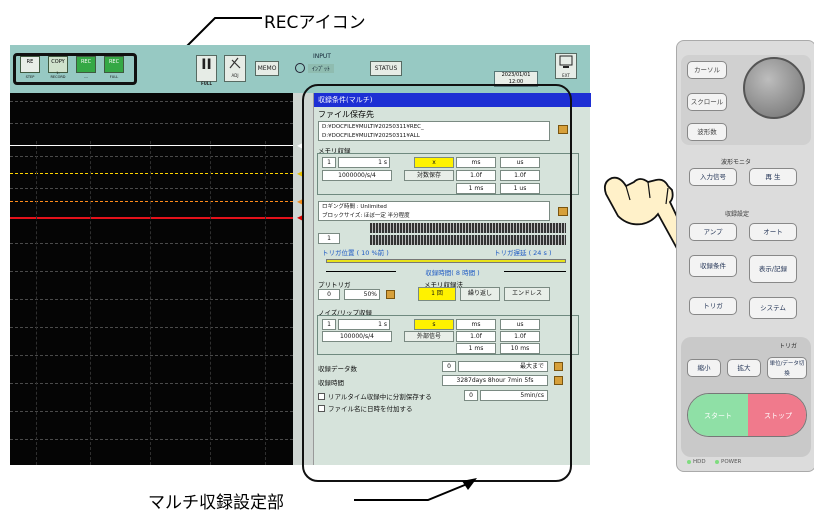 The image size is (814, 522). I want to click on system-button: システム, so click(773, 308).